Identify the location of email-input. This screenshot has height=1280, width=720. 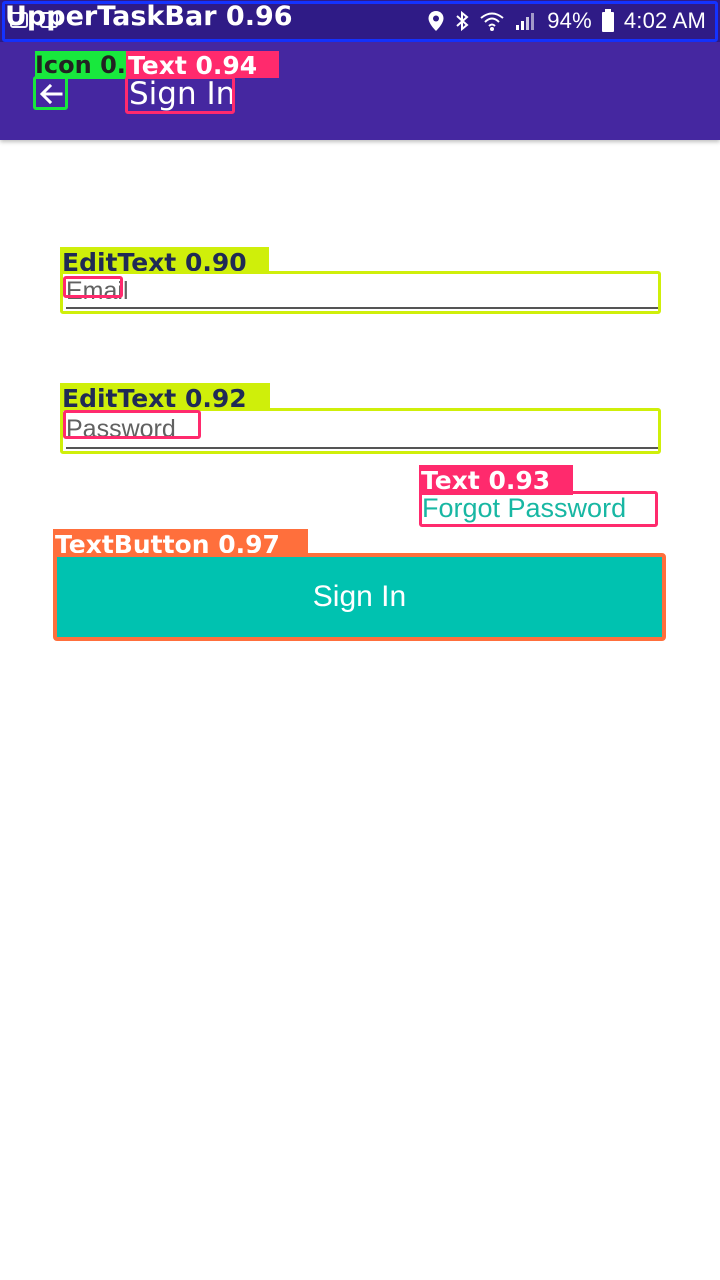
(362, 292).